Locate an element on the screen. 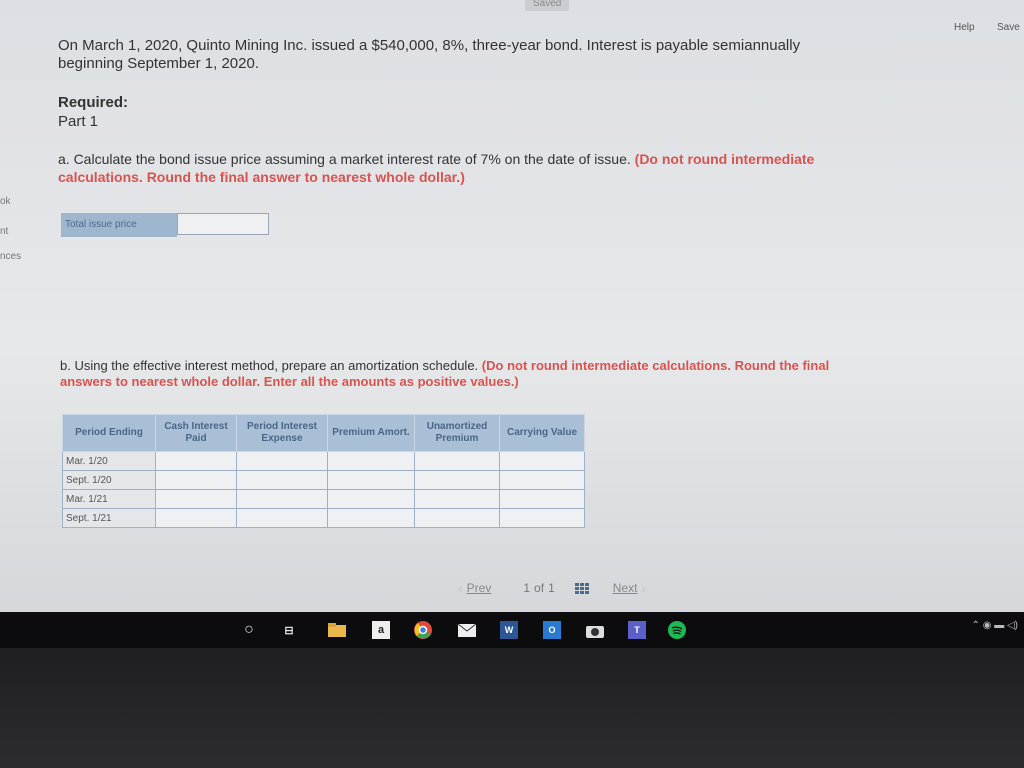 The image size is (1024, 768). chevron-left-icon: ‹ is located at coordinates (460, 588).